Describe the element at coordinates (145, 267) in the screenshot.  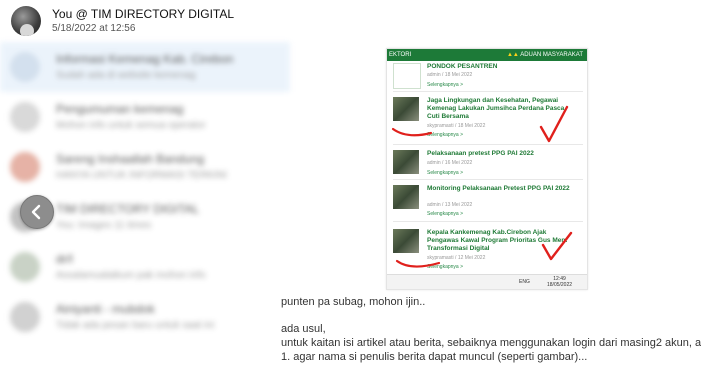
I see `chat-list-item: dr/l Assalamualaikum pak mohon info` at that location.